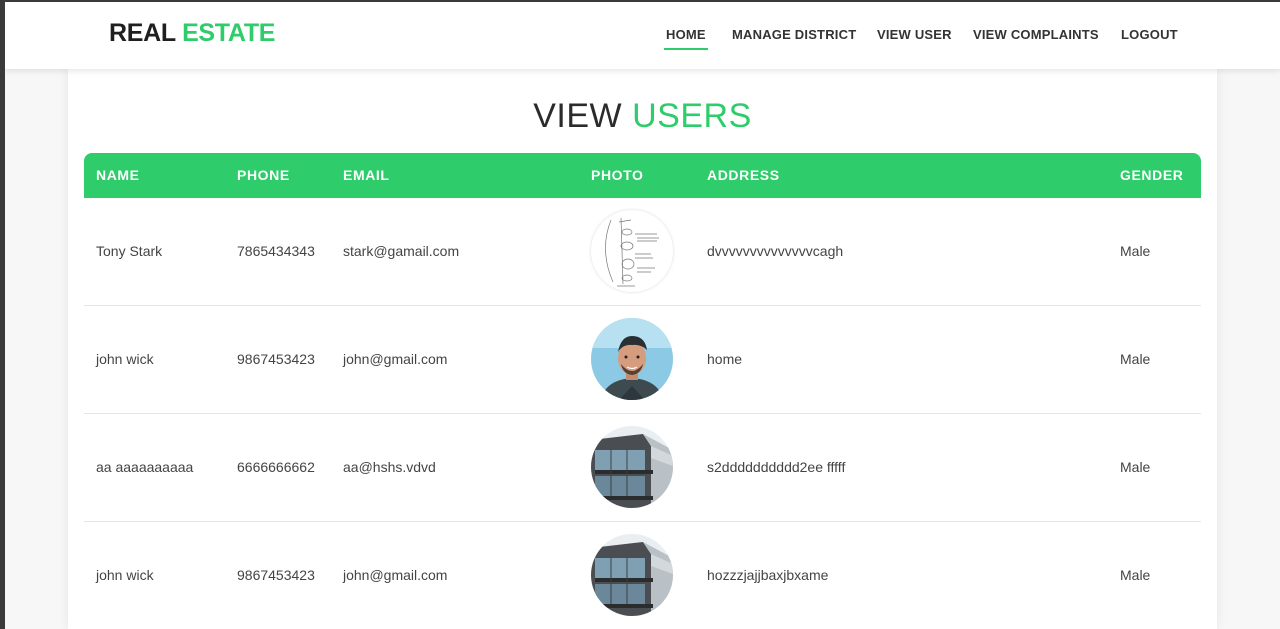 This screenshot has width=1280, height=629. I want to click on cell-name: Tony Stark, so click(129, 251).